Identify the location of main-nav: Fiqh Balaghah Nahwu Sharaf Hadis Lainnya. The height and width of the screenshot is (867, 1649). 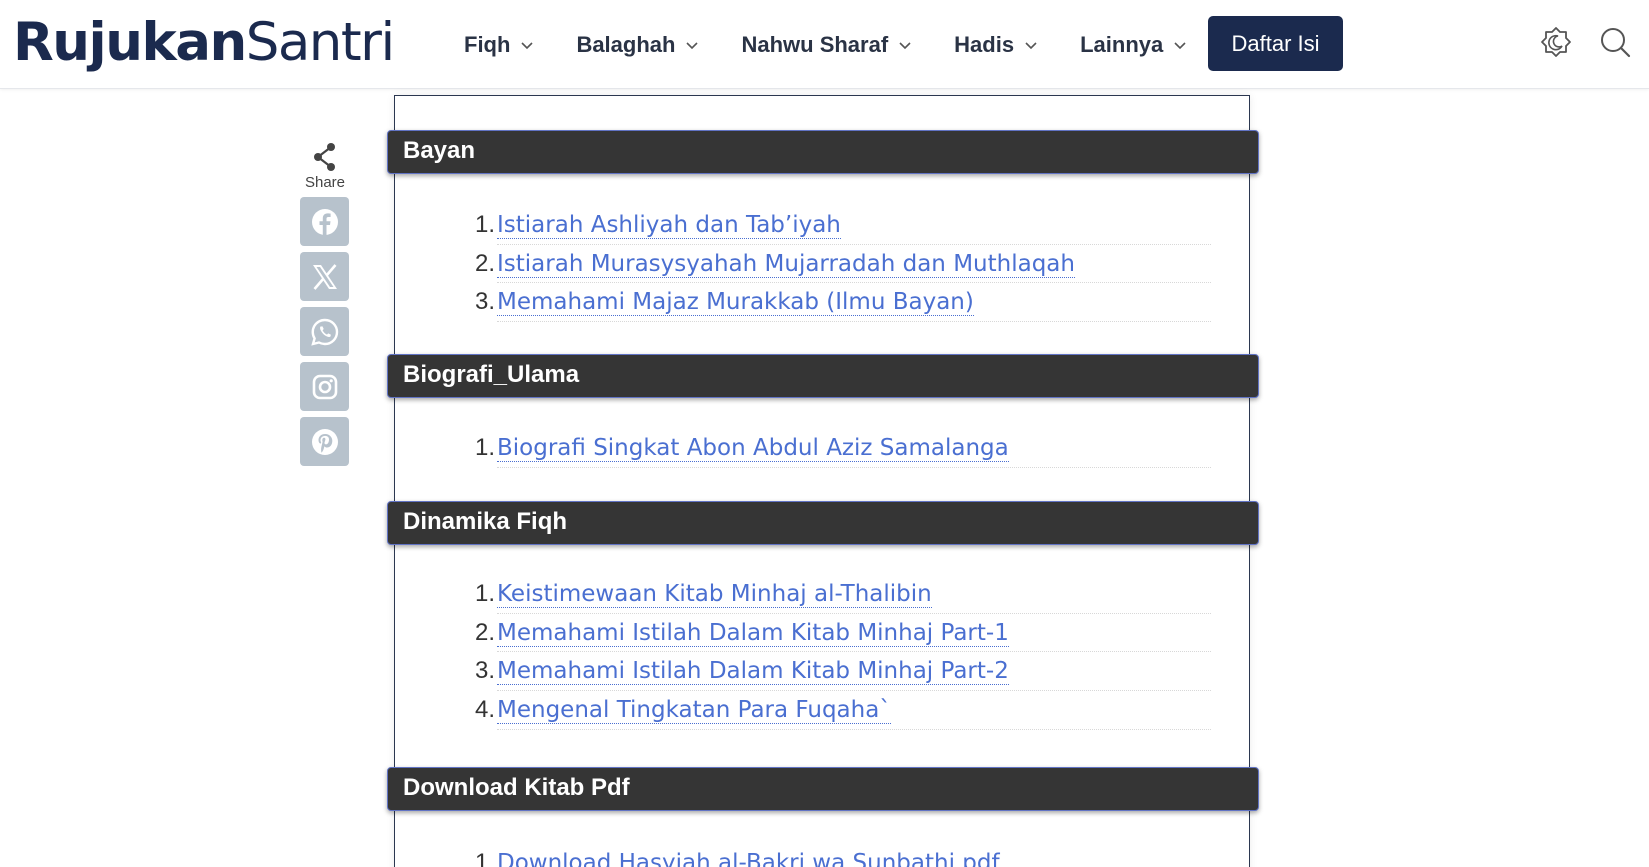
(846, 44).